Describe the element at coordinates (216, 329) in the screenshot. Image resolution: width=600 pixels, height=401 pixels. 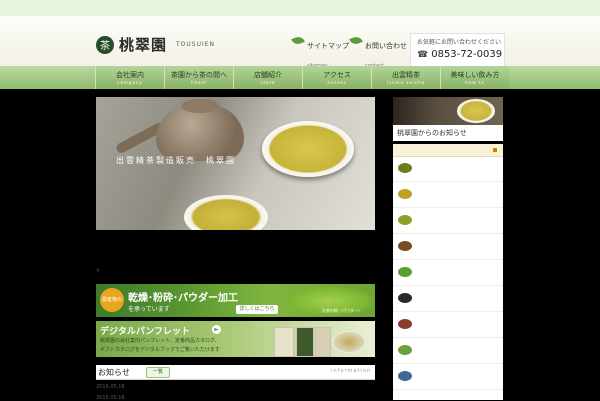
I see `arrow-right-icon: ►` at that location.